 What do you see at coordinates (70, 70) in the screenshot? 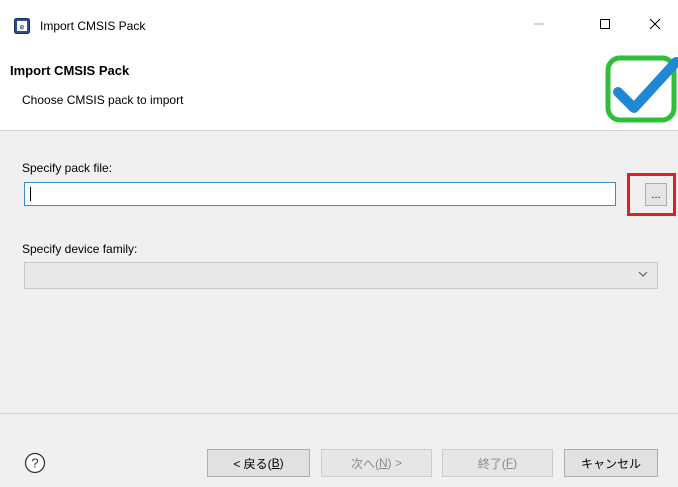
I see `page-title: Import CMSIS Pack` at bounding box center [70, 70].